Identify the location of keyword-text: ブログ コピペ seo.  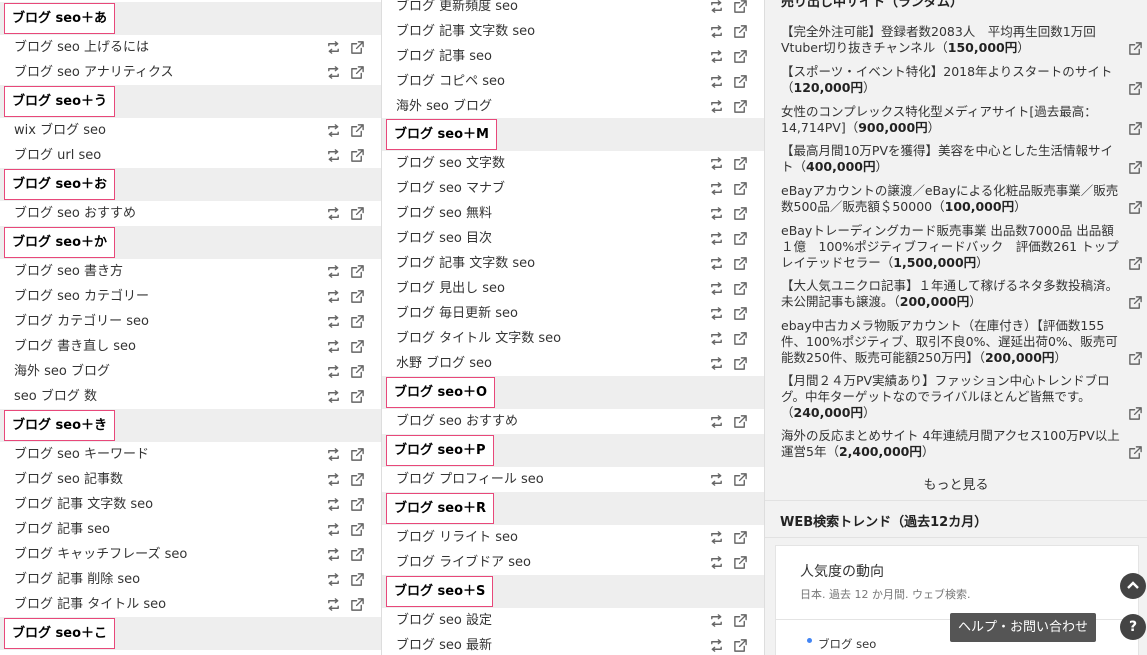
(450, 81).